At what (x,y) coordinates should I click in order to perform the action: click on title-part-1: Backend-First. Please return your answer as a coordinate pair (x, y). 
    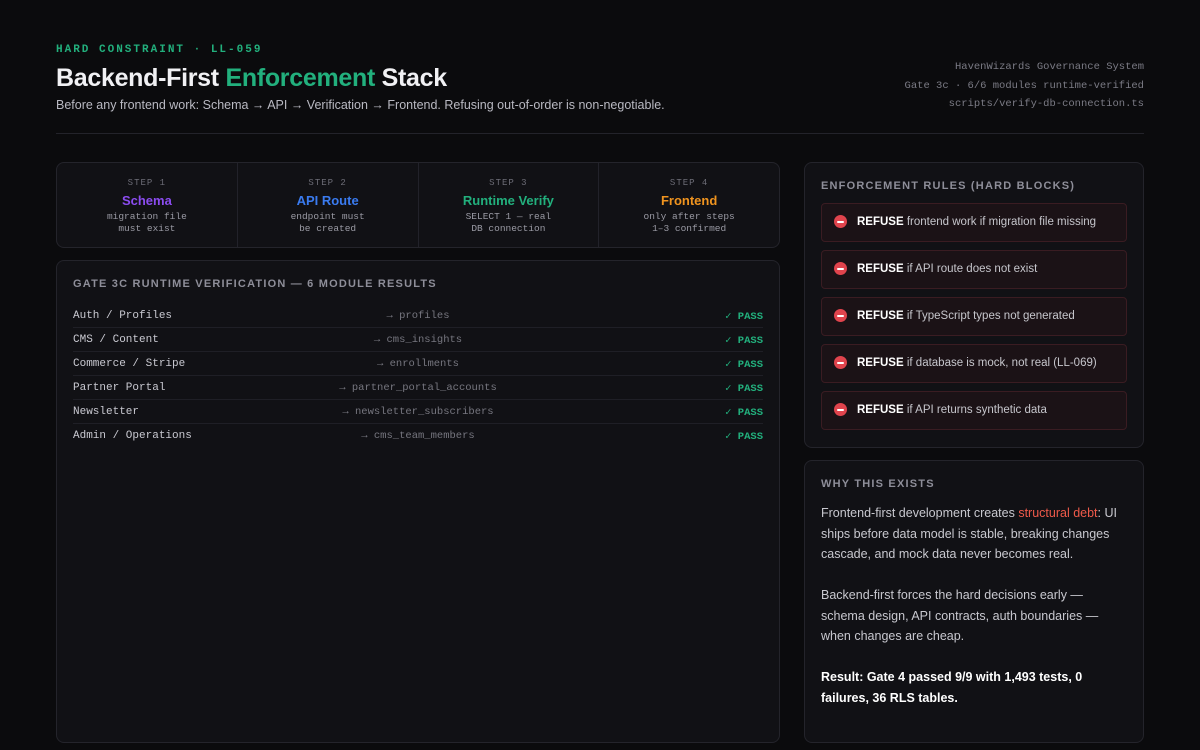
    Looking at the image, I should click on (141, 78).